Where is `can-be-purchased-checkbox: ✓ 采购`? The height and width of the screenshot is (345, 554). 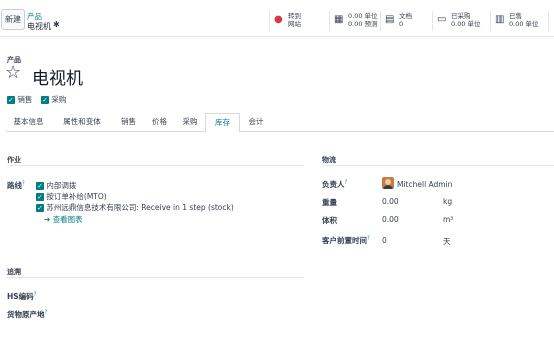
can-be-purchased-checkbox: ✓ 采购 is located at coordinates (53, 99).